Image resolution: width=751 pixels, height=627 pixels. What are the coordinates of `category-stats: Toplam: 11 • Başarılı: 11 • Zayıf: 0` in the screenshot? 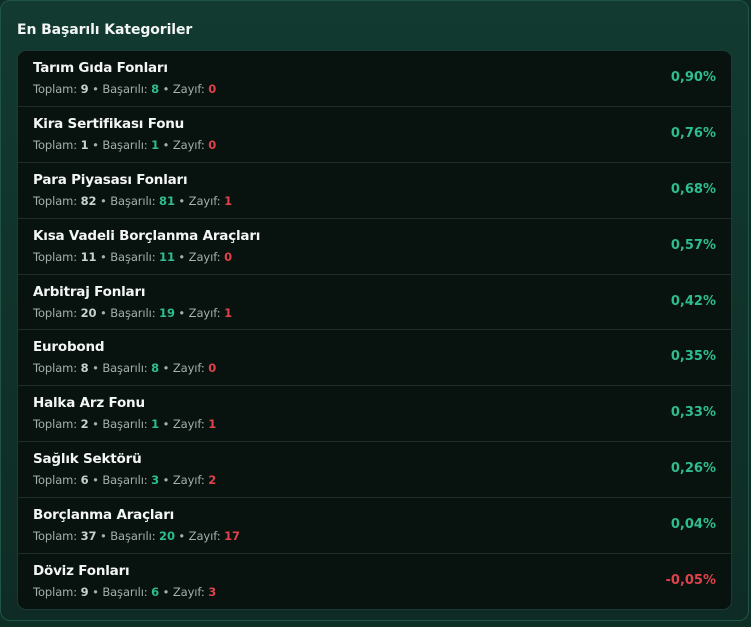 It's located at (132, 257).